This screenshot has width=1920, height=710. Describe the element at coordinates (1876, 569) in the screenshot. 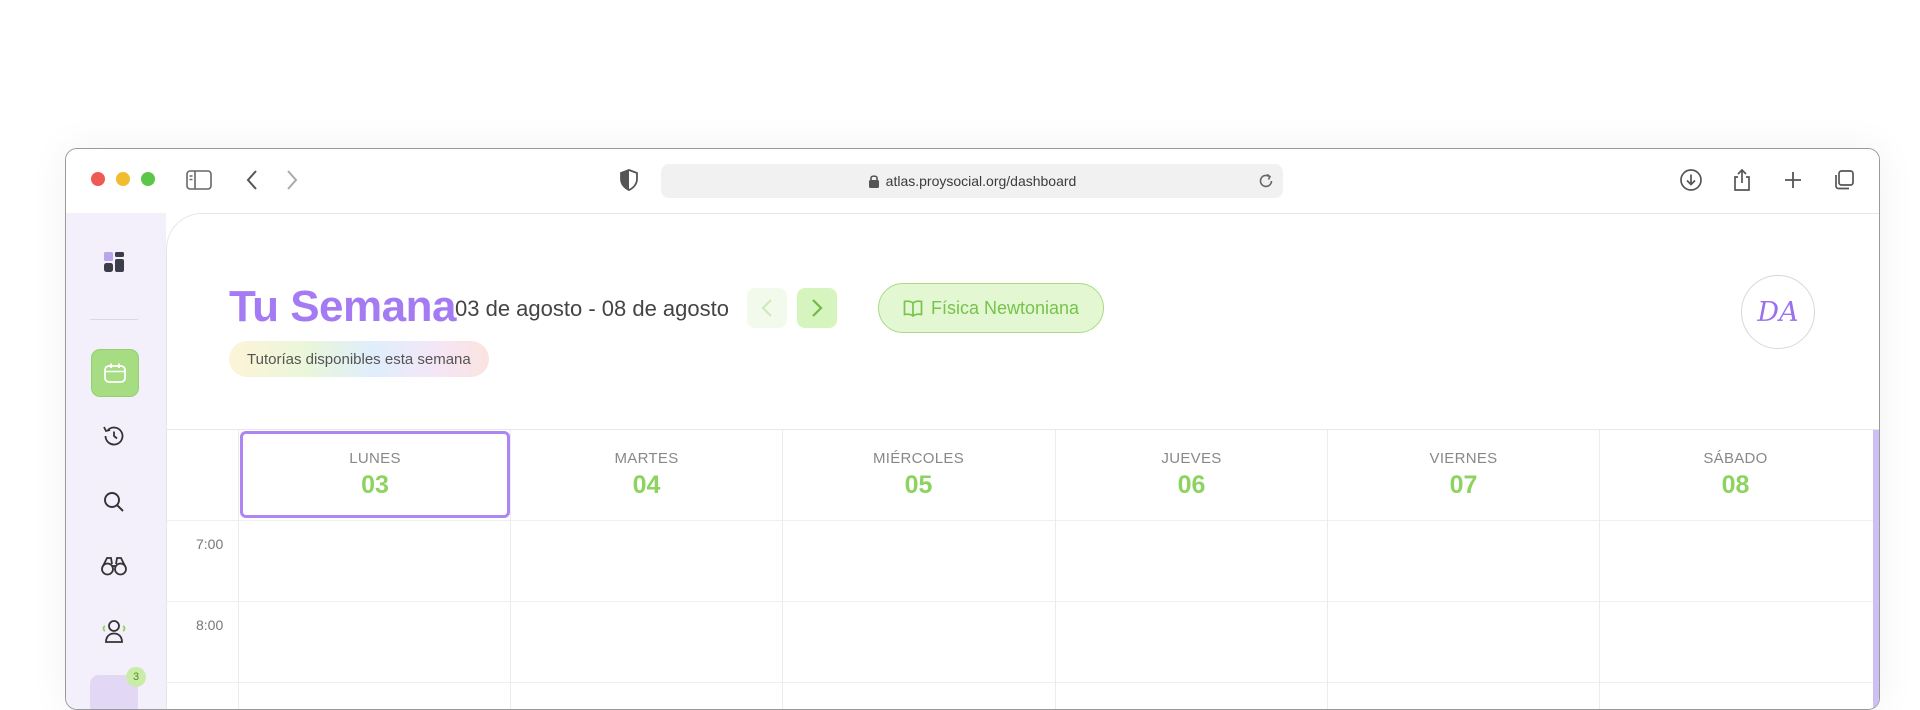

I see `scrollbar` at that location.